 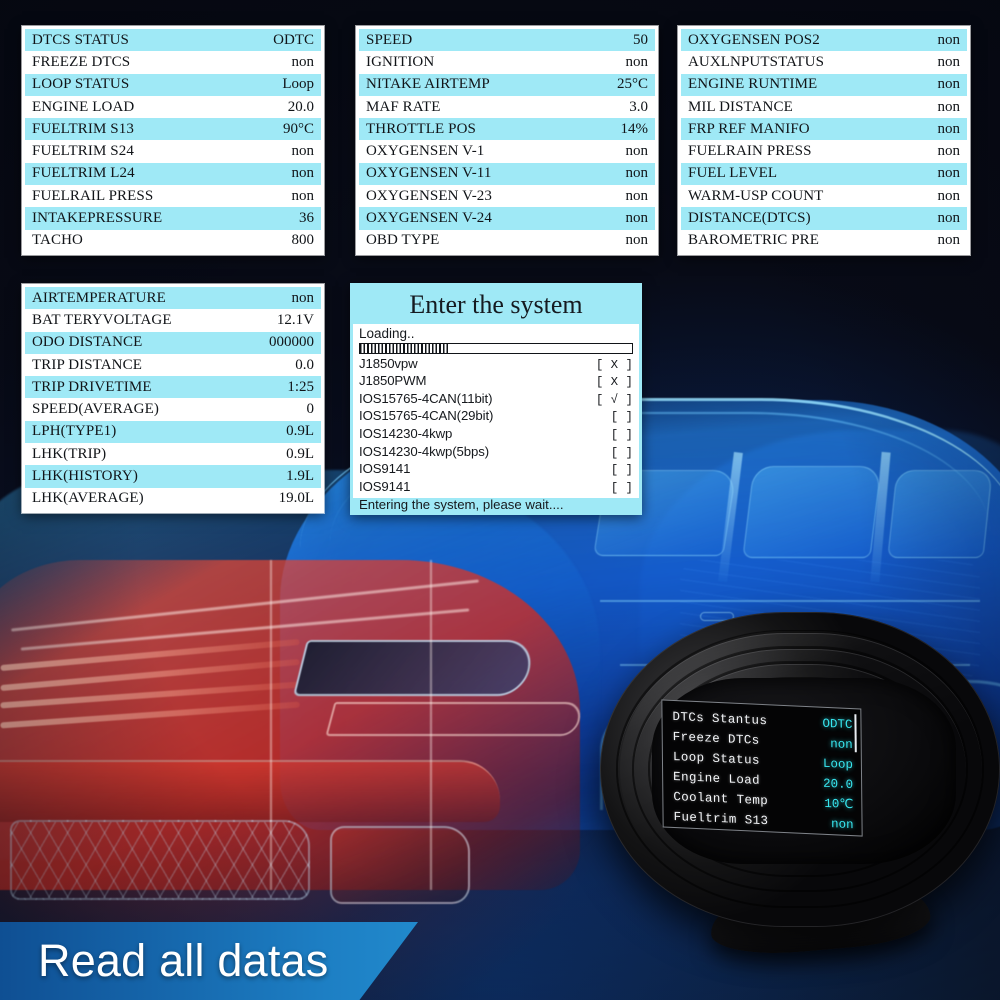 What do you see at coordinates (421, 128) in the screenshot?
I see `row-key: THROTTLE POS` at bounding box center [421, 128].